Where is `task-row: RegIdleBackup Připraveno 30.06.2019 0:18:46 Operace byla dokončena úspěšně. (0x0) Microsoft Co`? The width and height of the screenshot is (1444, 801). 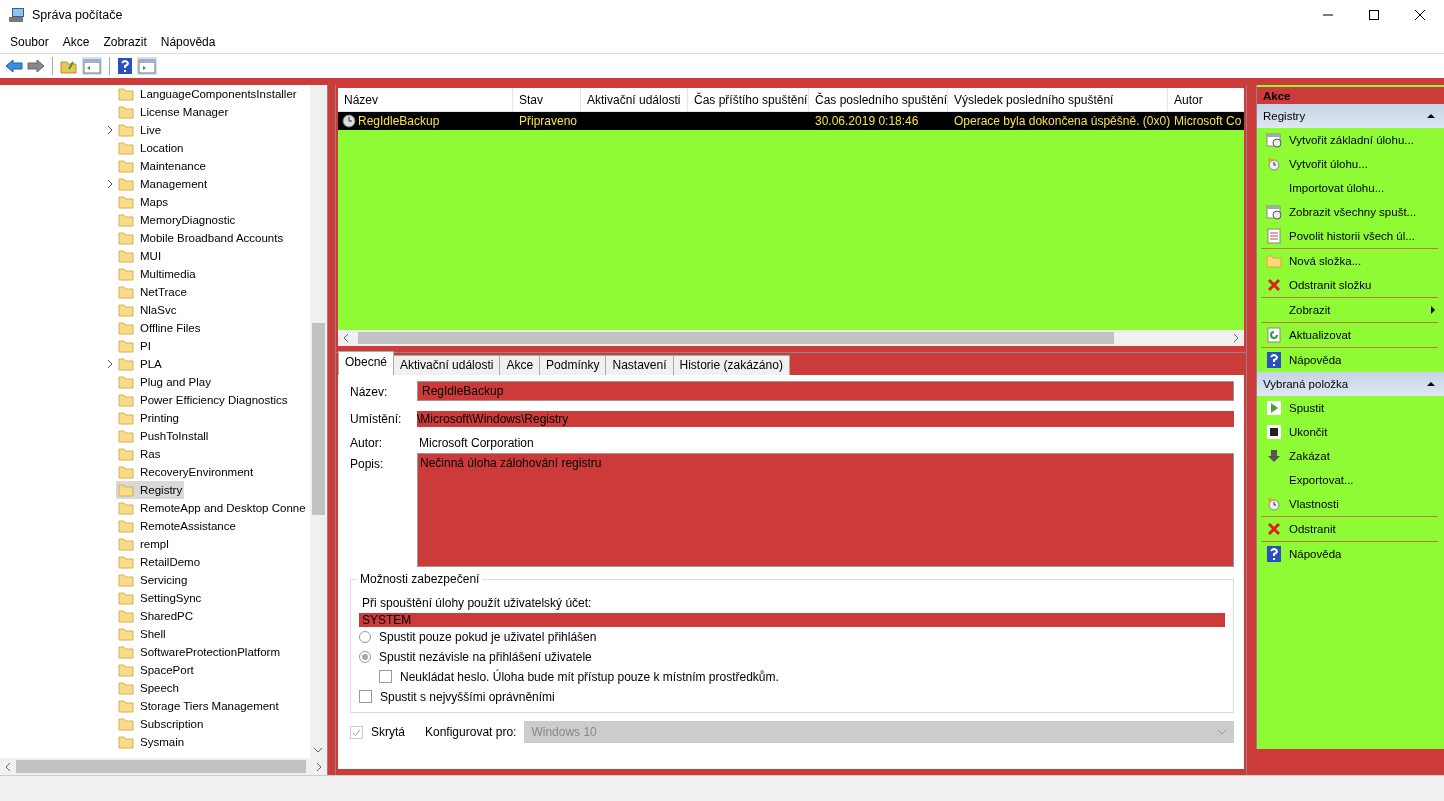 task-row: RegIdleBackup Připraveno 30.06.2019 0:18:46 Operace byla dokončena úspěšně. (0x0) Microsoft Co is located at coordinates (791, 121).